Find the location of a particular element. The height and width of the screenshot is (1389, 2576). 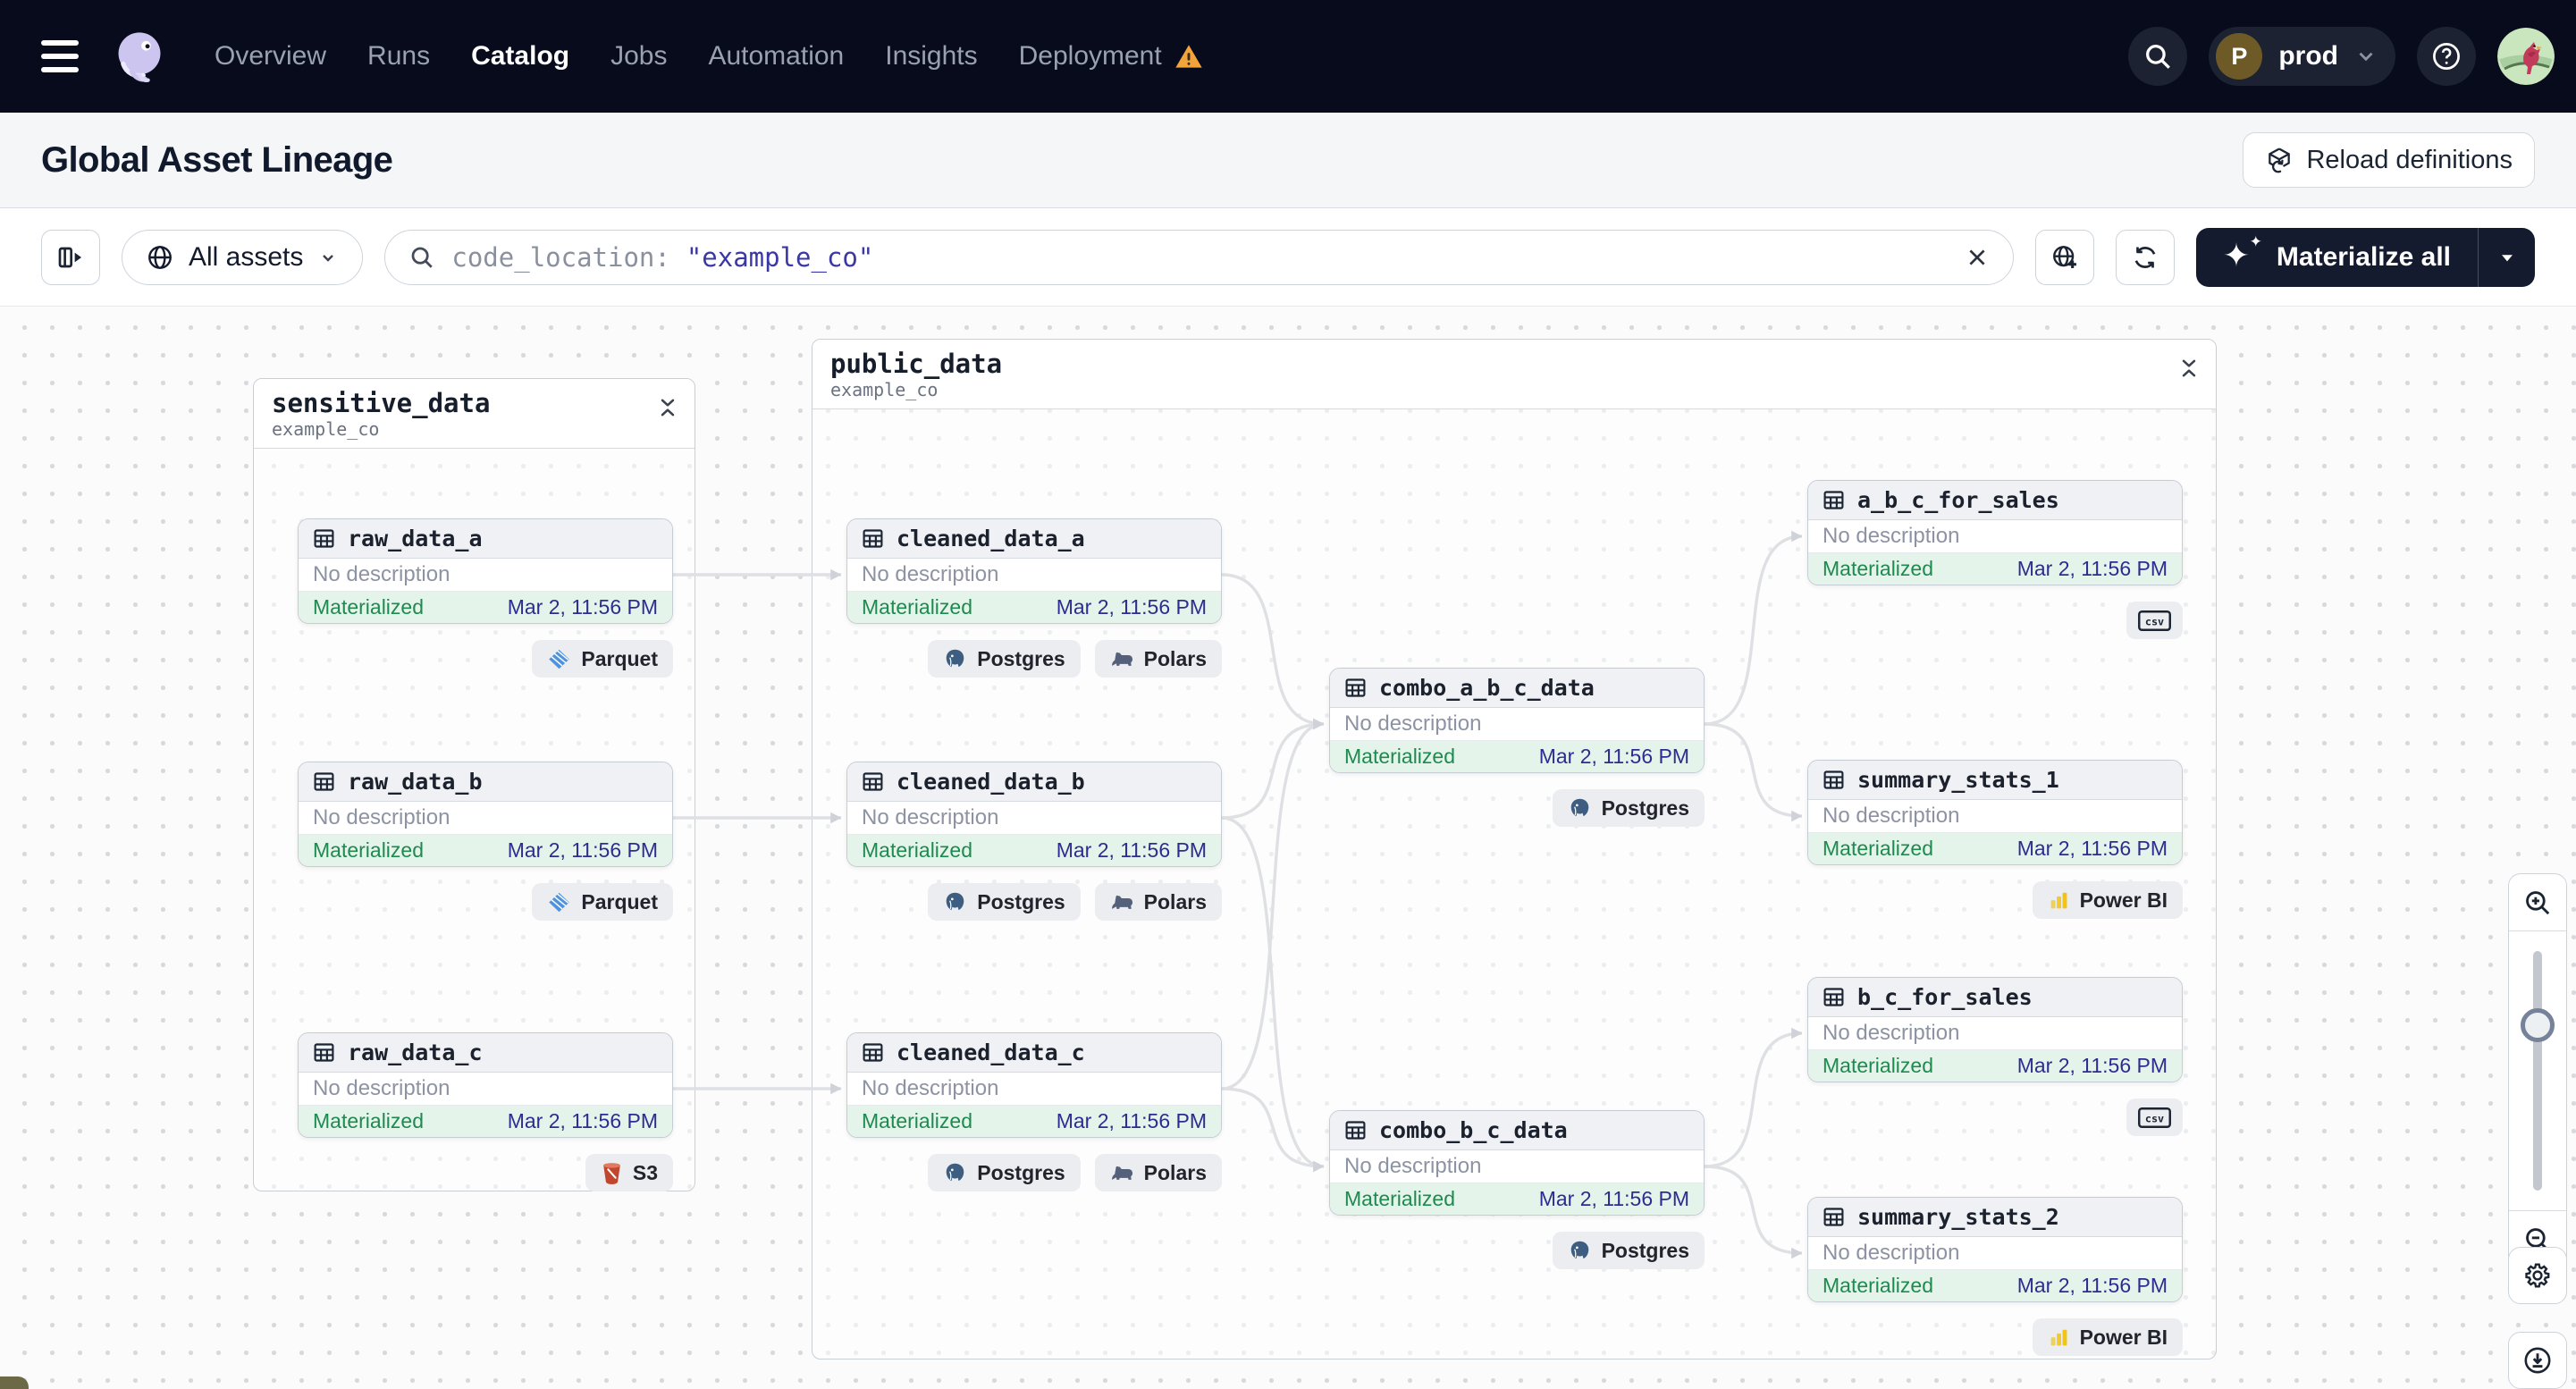

search-button is located at coordinates (2158, 56).